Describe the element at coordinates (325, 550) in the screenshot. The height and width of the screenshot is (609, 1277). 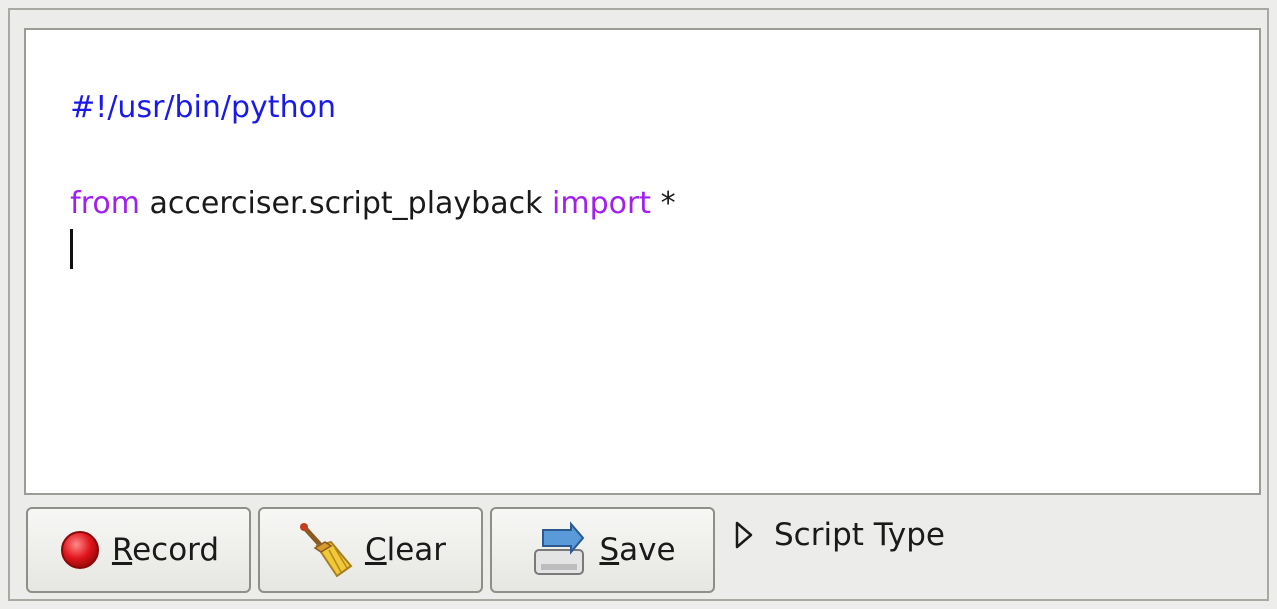
I see `broom-icon` at that location.